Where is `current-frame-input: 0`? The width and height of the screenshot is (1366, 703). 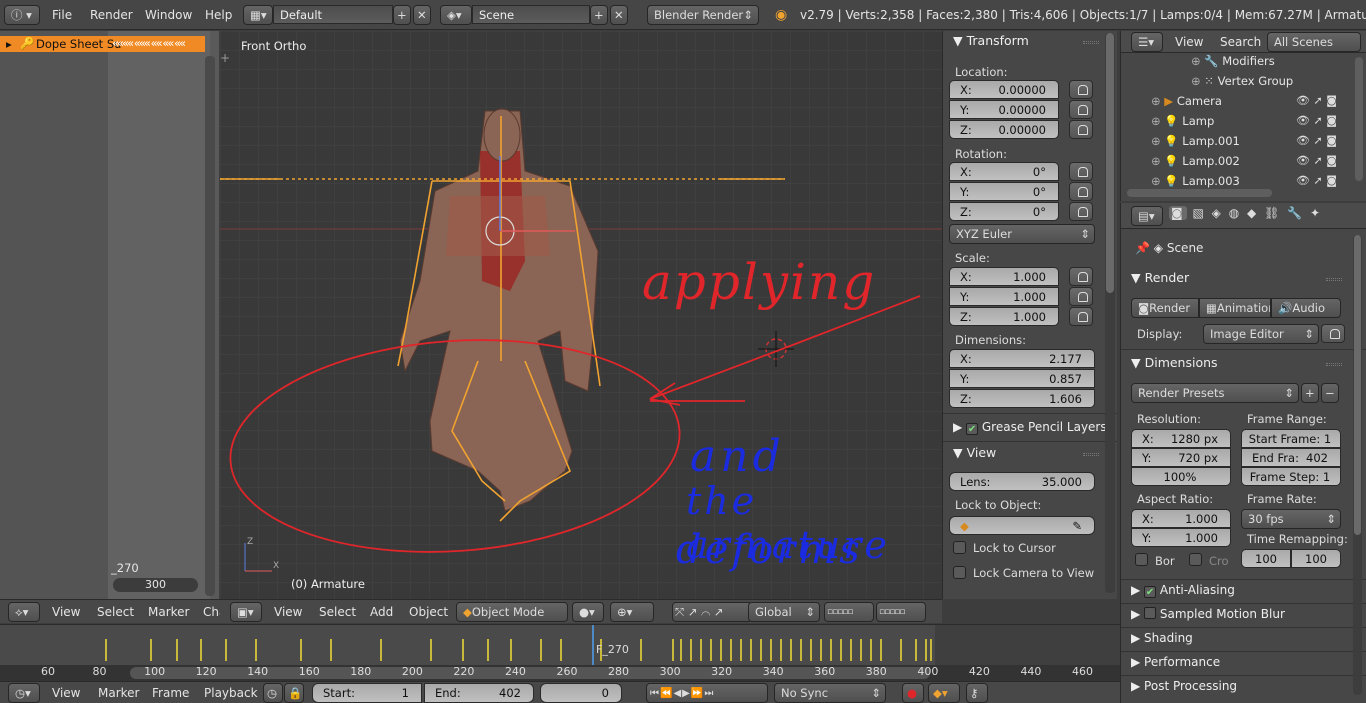
current-frame-input: 0 is located at coordinates (581, 693).